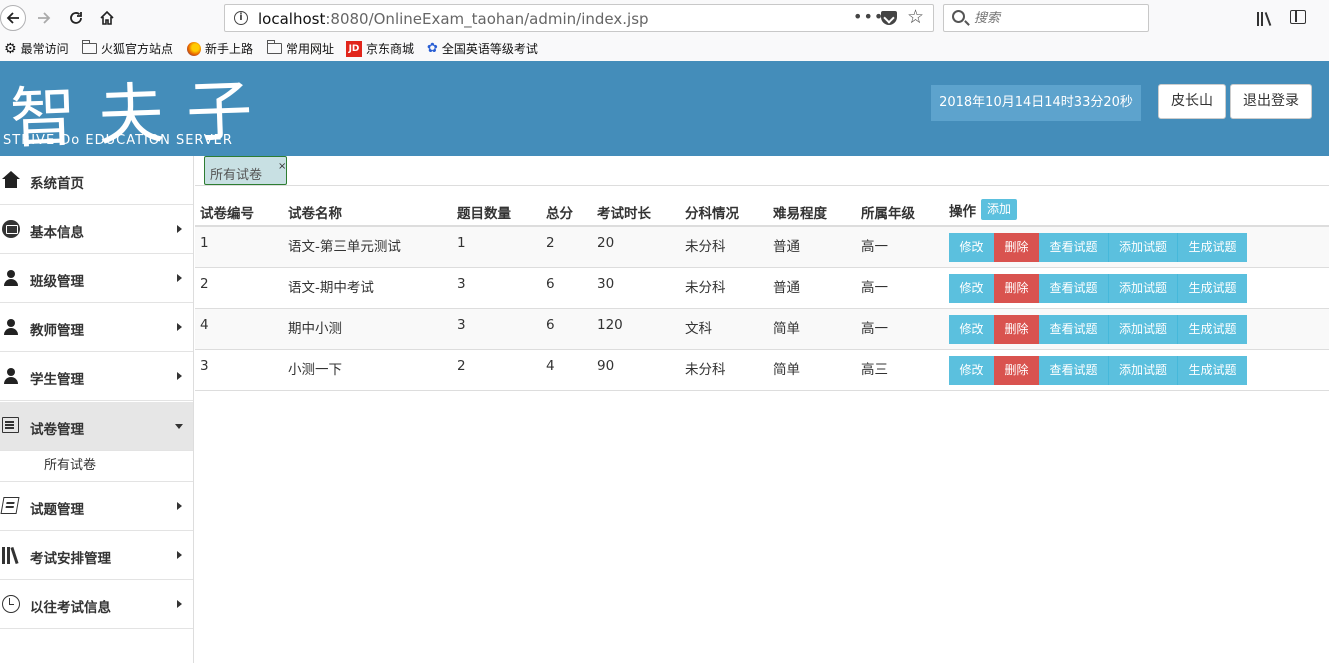 Image resolution: width=1329 pixels, height=663 pixels. I want to click on table-cell: 1, so click(461, 243).